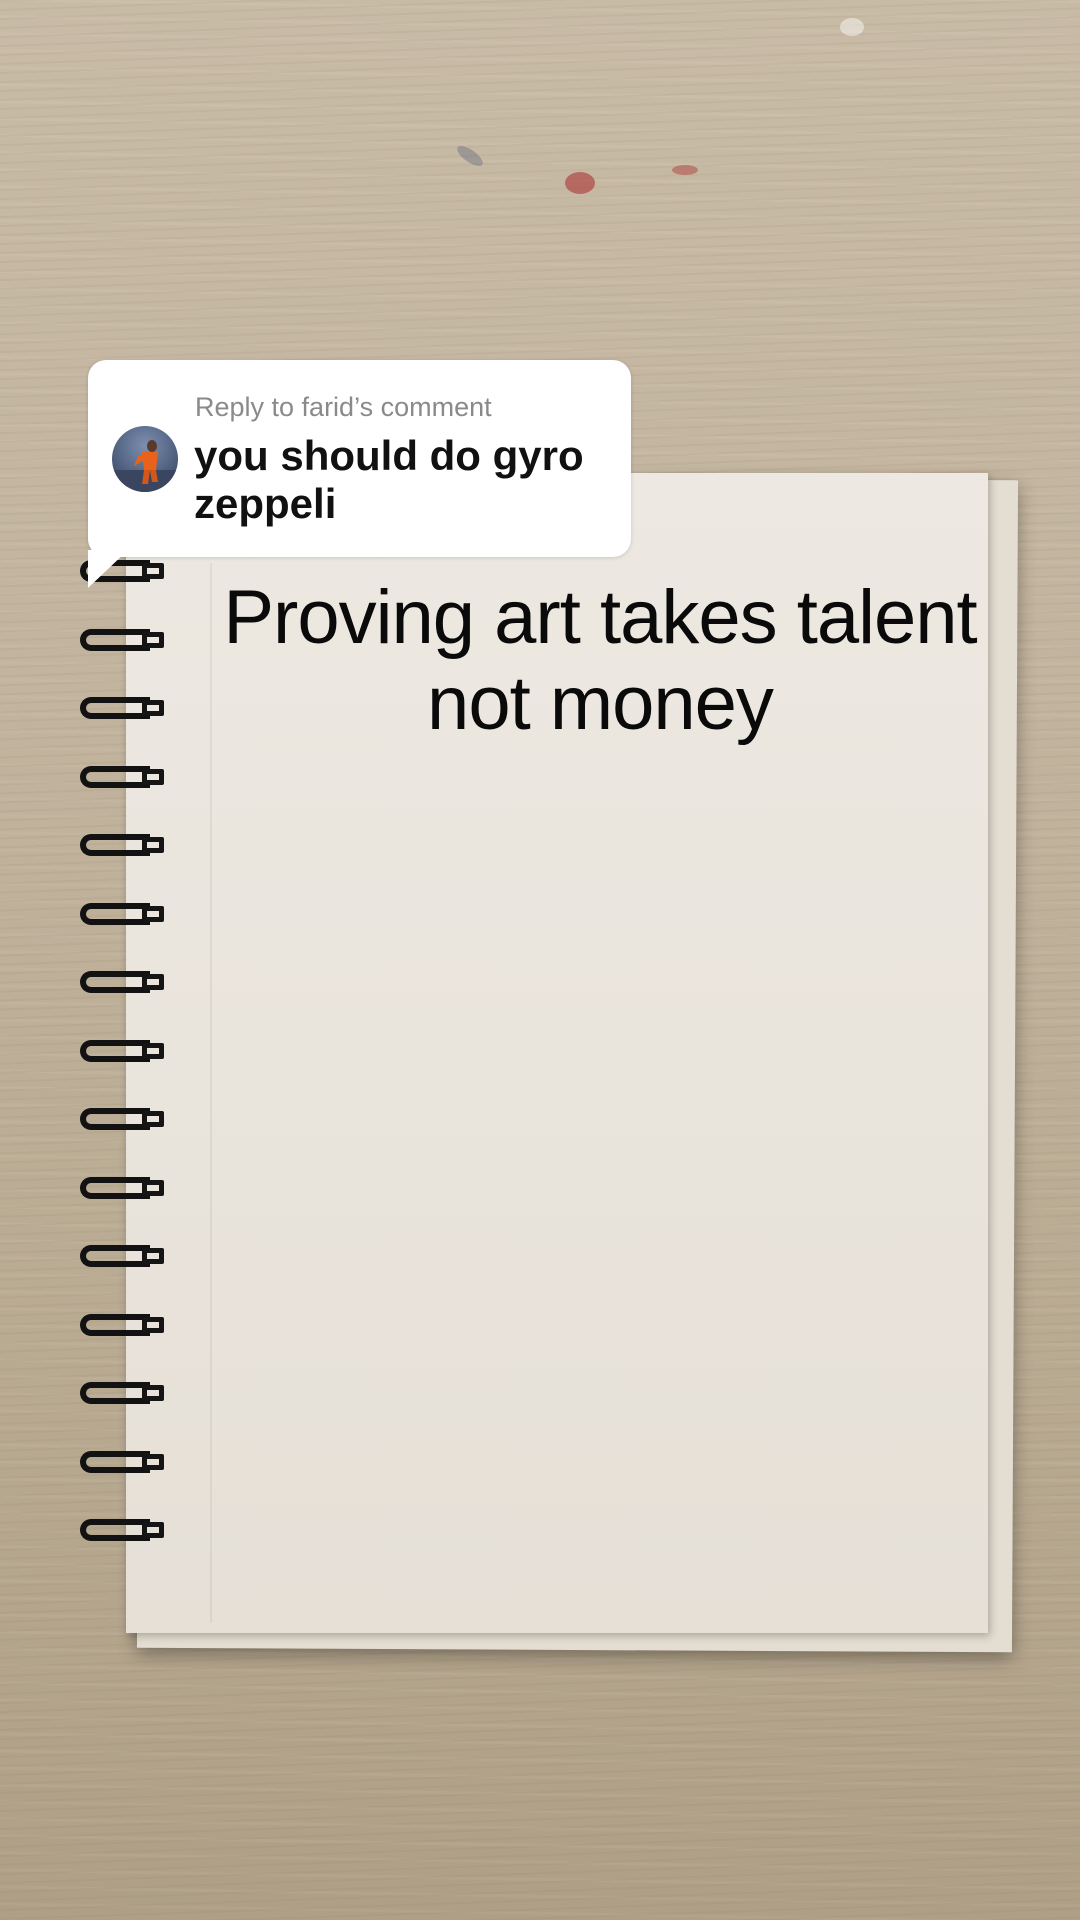 The width and height of the screenshot is (1080, 1920). Describe the element at coordinates (108, 569) in the screenshot. I see `bubble-tail` at that location.